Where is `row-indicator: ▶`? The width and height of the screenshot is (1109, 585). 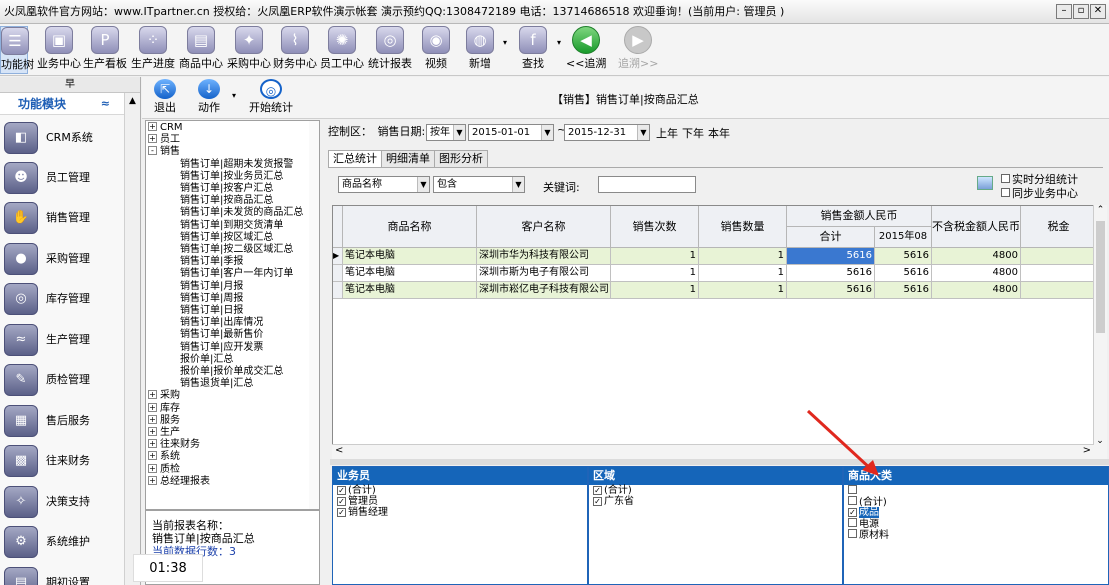 row-indicator: ▶ is located at coordinates (338, 256).